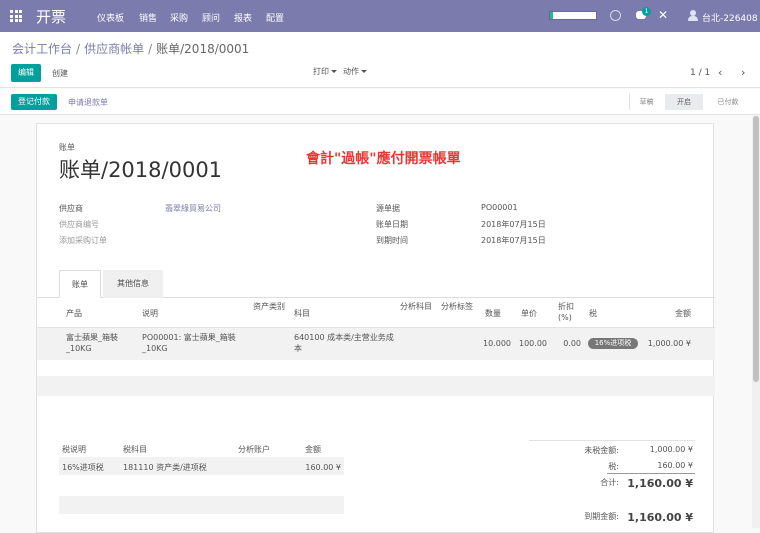 The height and width of the screenshot is (533, 760). What do you see at coordinates (566, 312) in the screenshot?
I see `col-discount: 折扣(%)` at bounding box center [566, 312].